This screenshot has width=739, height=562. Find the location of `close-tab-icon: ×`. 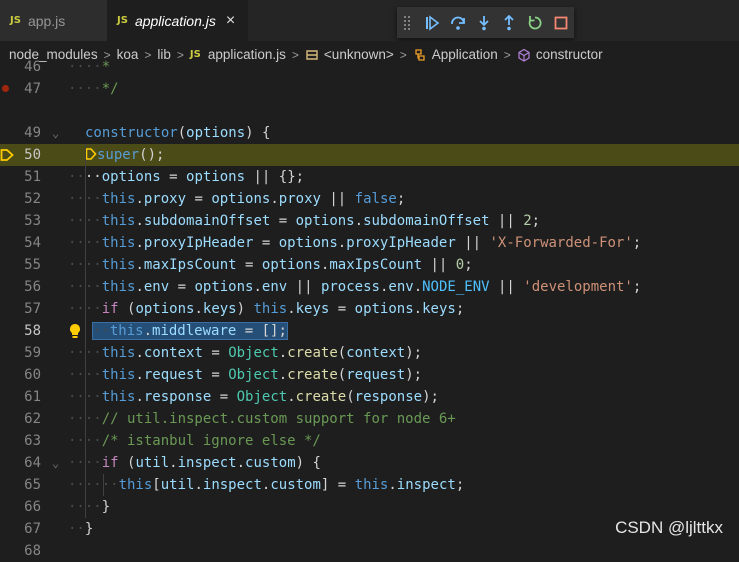

close-tab-icon: × is located at coordinates (230, 21).